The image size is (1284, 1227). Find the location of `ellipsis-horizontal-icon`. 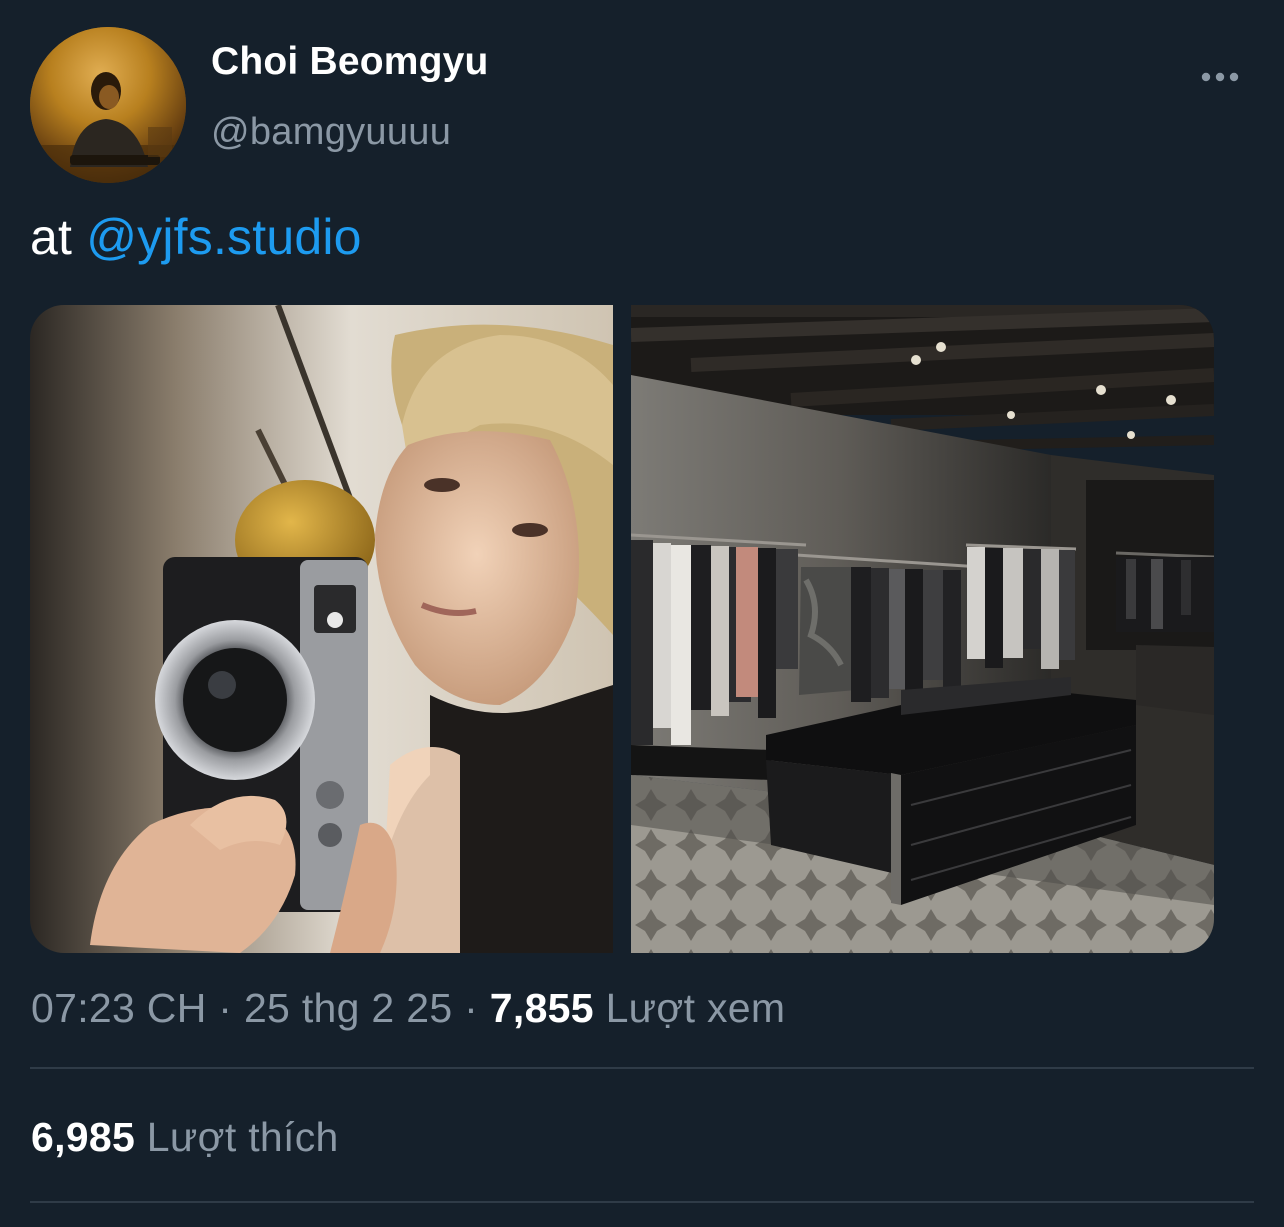

ellipsis-horizontal-icon is located at coordinates (1220, 77).